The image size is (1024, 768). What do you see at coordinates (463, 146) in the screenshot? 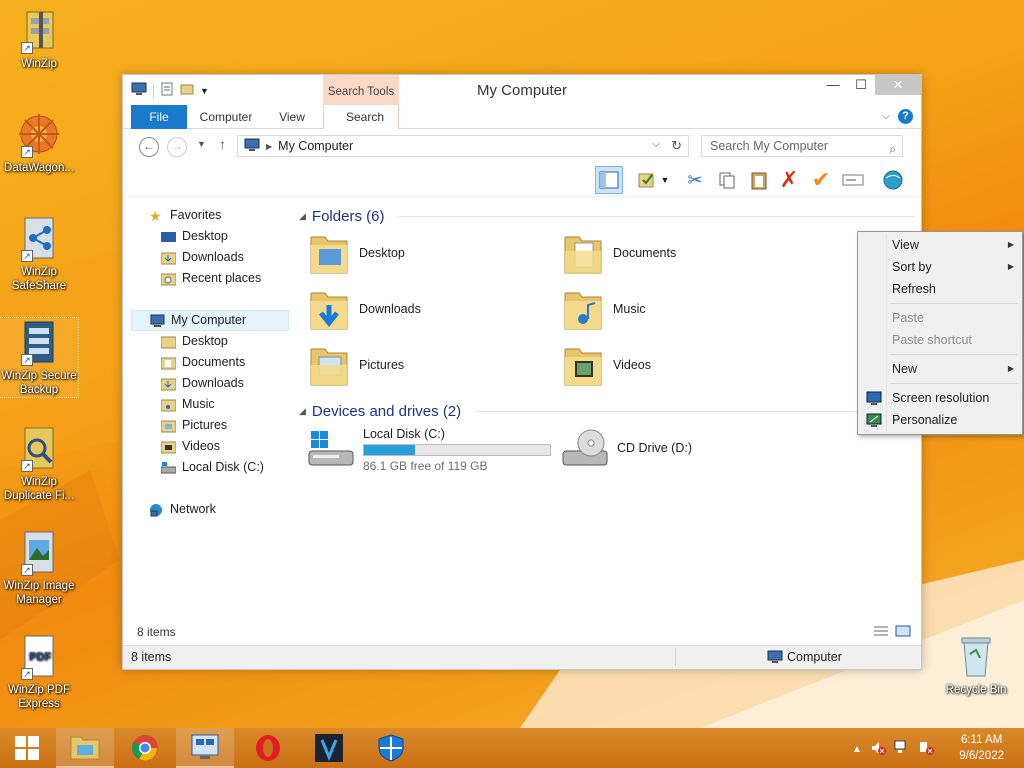
I see `address-field: ▶ My Computer ⌵ ↻` at bounding box center [463, 146].